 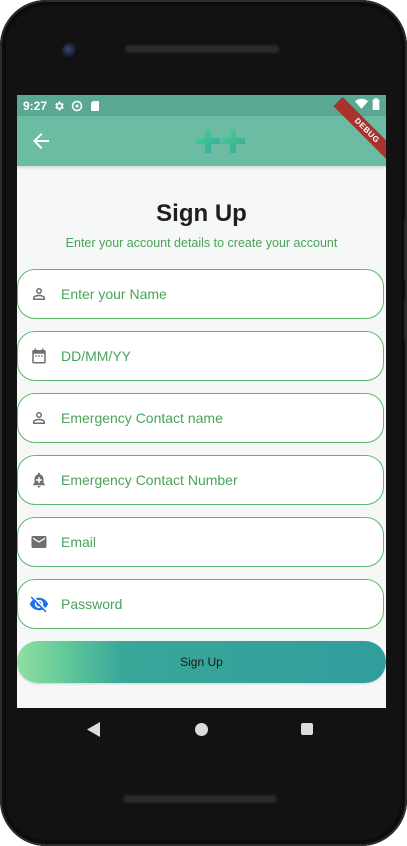 I want to click on email-icon, so click(x=39, y=542).